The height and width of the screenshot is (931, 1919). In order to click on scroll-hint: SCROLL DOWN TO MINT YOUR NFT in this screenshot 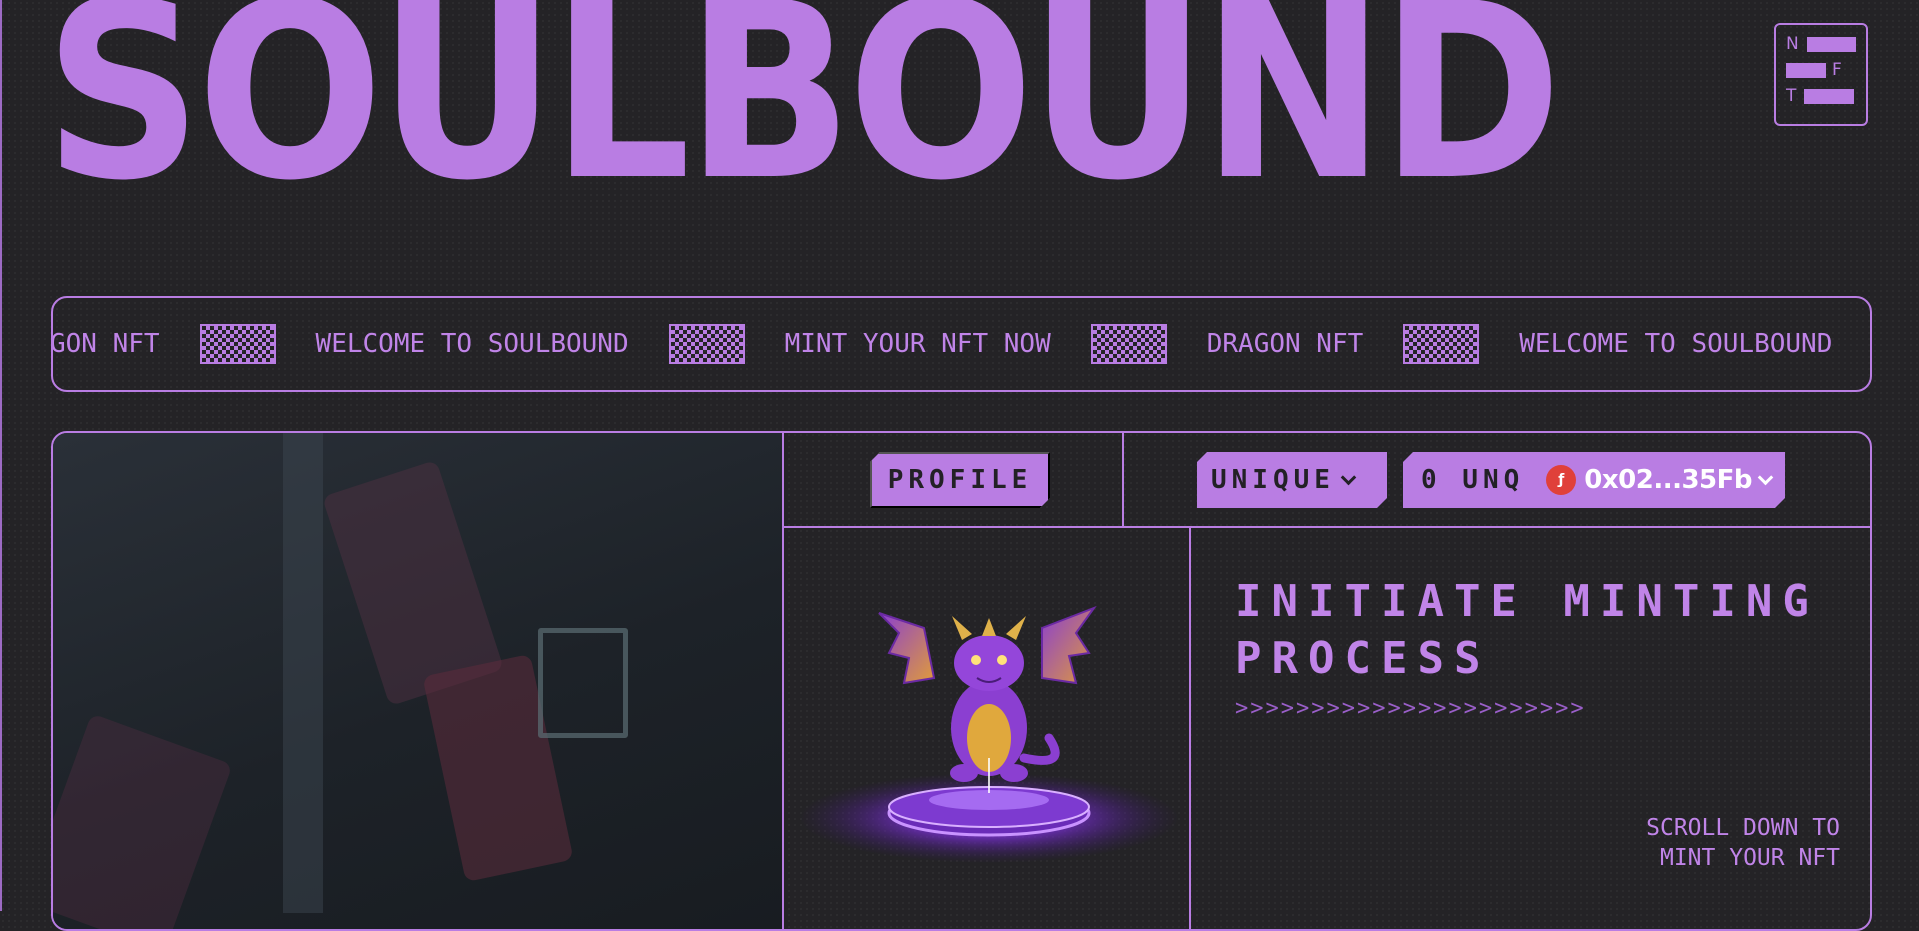, I will do `click(1743, 843)`.